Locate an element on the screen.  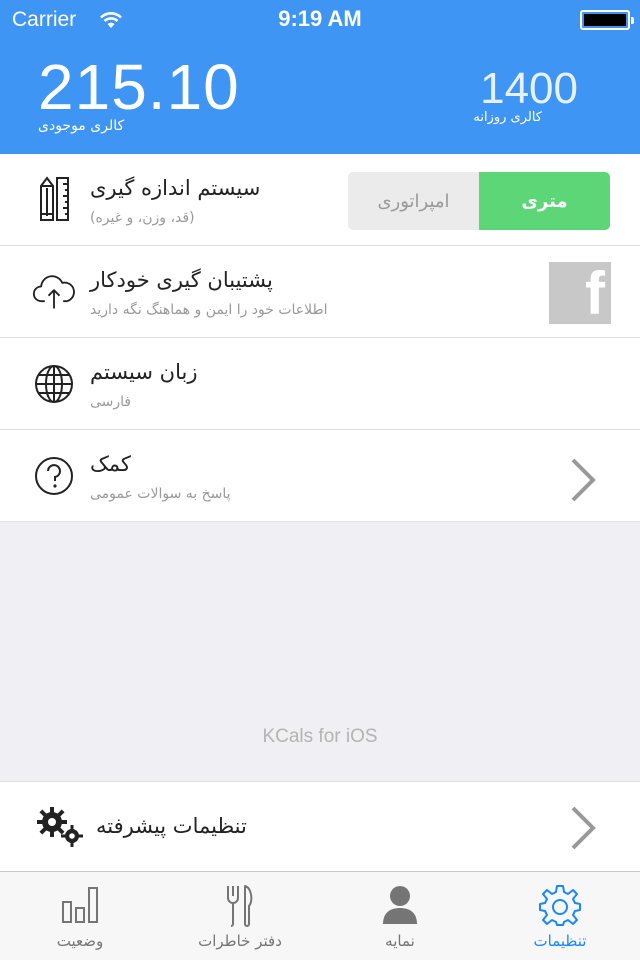
available-calories-label: کالری موجودی is located at coordinates (81, 126).